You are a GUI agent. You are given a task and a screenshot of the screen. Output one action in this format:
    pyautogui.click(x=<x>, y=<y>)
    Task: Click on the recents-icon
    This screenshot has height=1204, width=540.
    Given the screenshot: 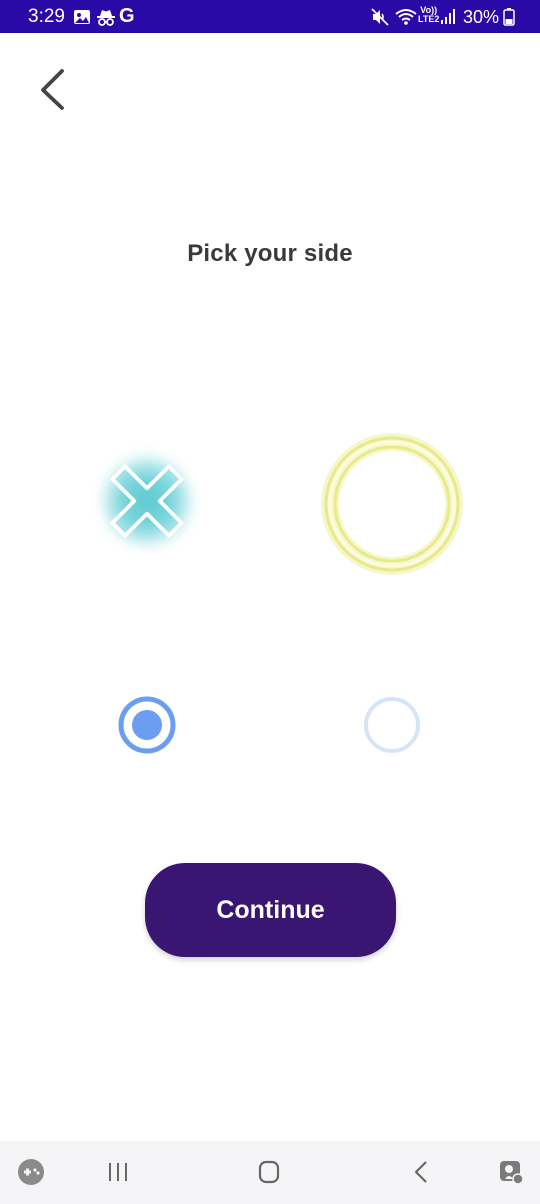 What is the action you would take?
    pyautogui.click(x=118, y=1172)
    